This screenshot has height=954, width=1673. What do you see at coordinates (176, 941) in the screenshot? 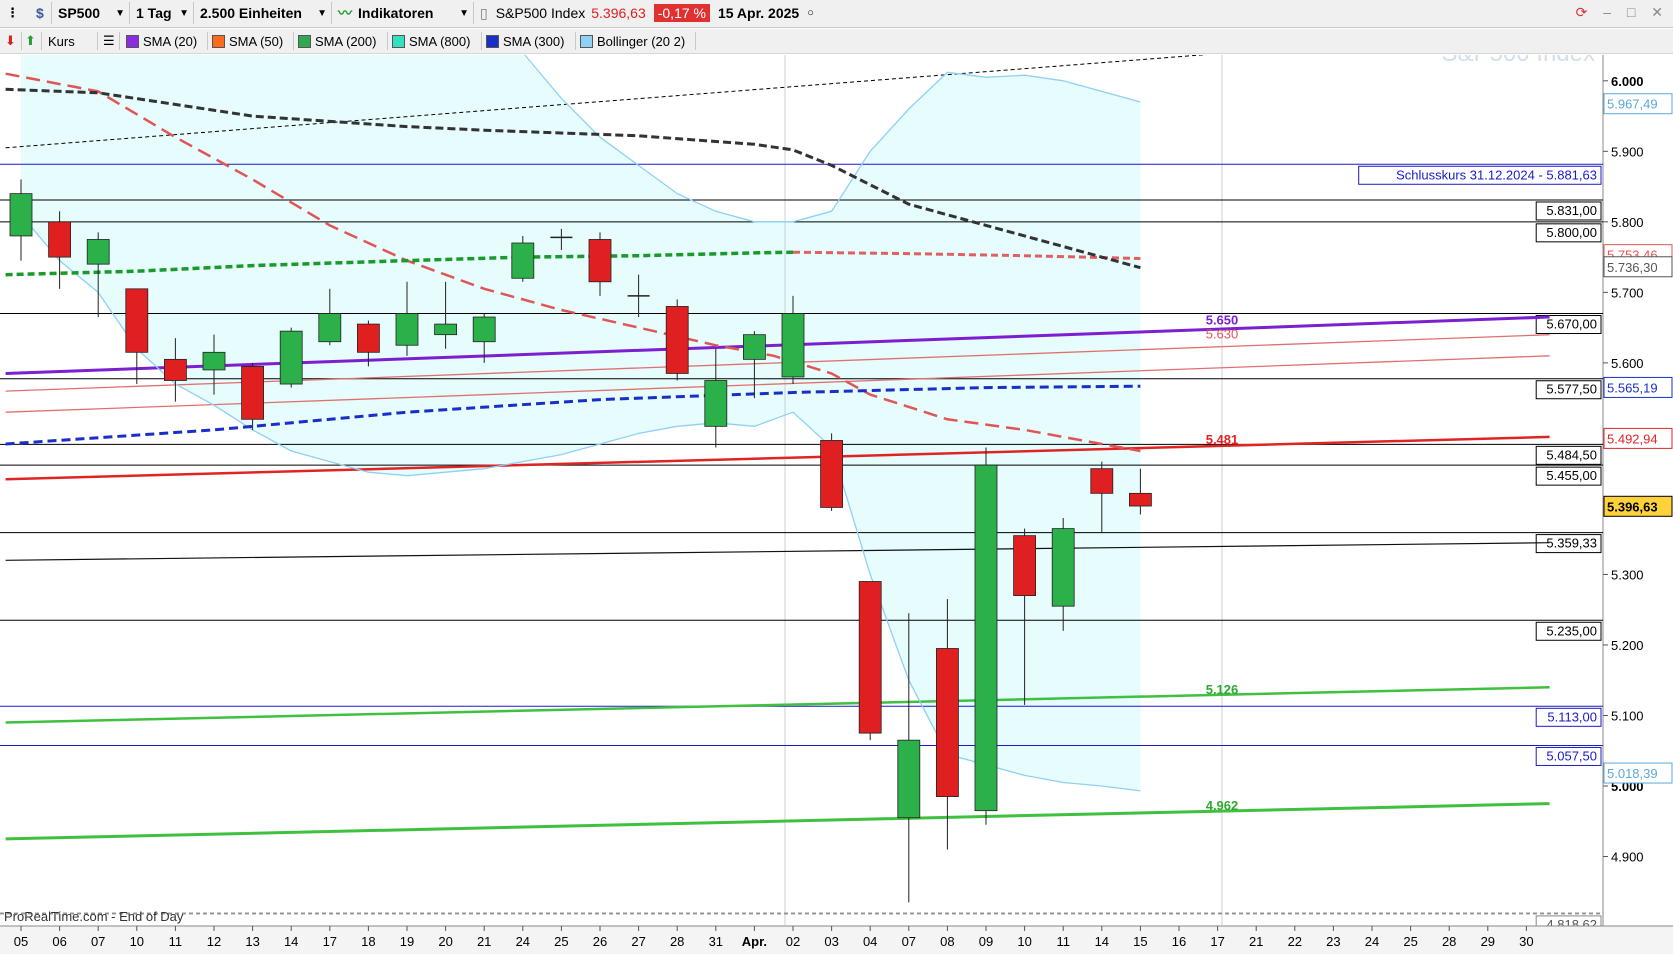
I see `x-tick-label: 11` at bounding box center [176, 941].